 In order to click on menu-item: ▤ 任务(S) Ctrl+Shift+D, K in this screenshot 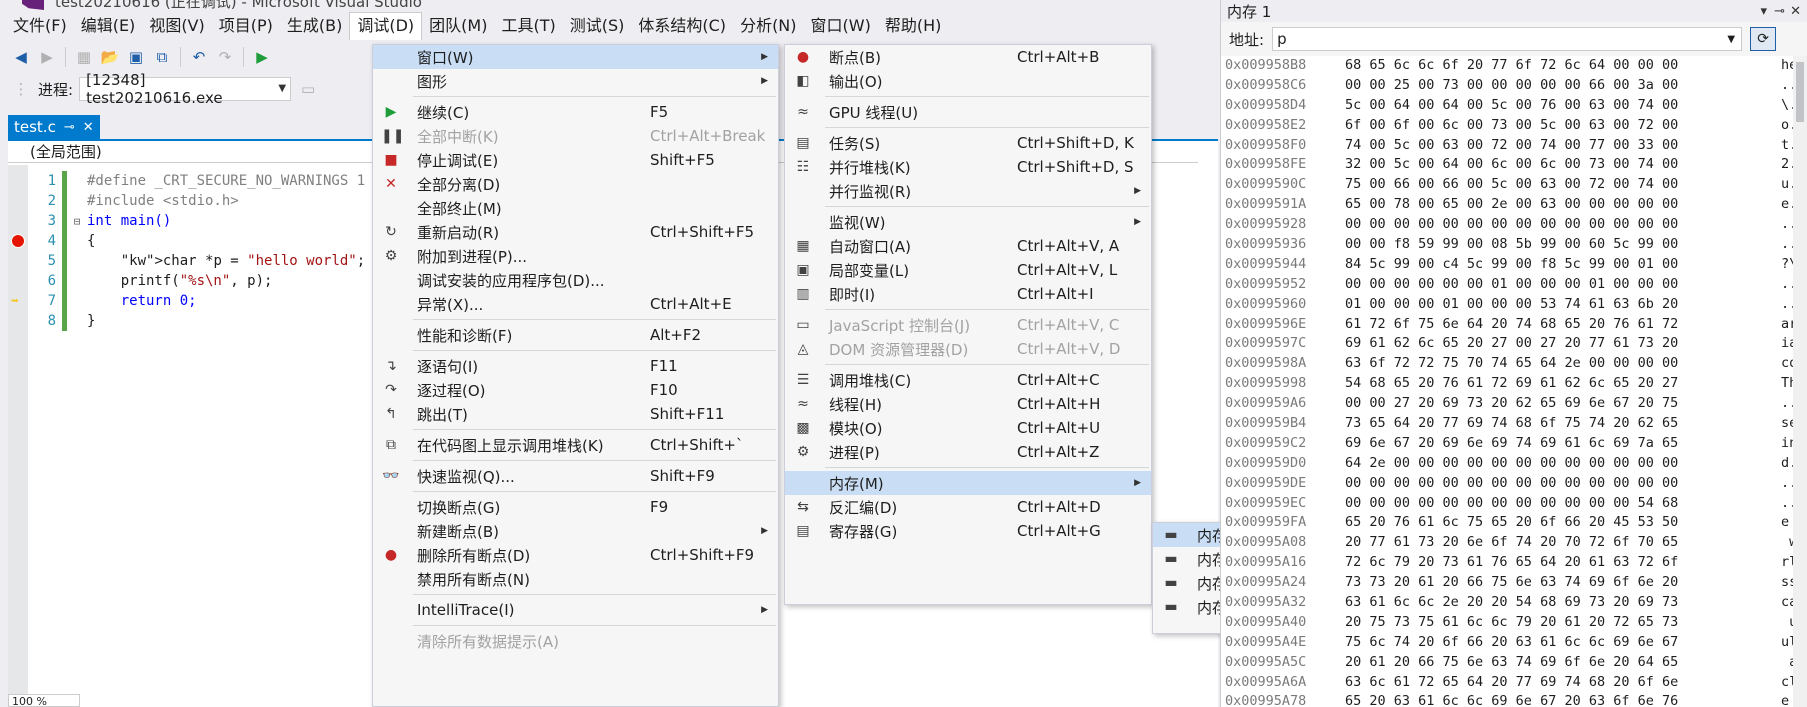, I will do `click(968, 143)`.